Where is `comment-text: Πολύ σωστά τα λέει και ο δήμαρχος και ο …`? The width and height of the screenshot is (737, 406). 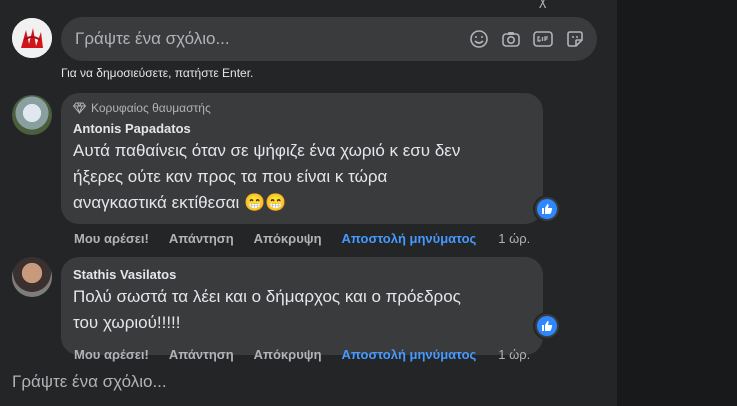
comment-text: Πολύ σωστά τα λέει και ο δήμαρχος και ο … is located at coordinates (267, 309).